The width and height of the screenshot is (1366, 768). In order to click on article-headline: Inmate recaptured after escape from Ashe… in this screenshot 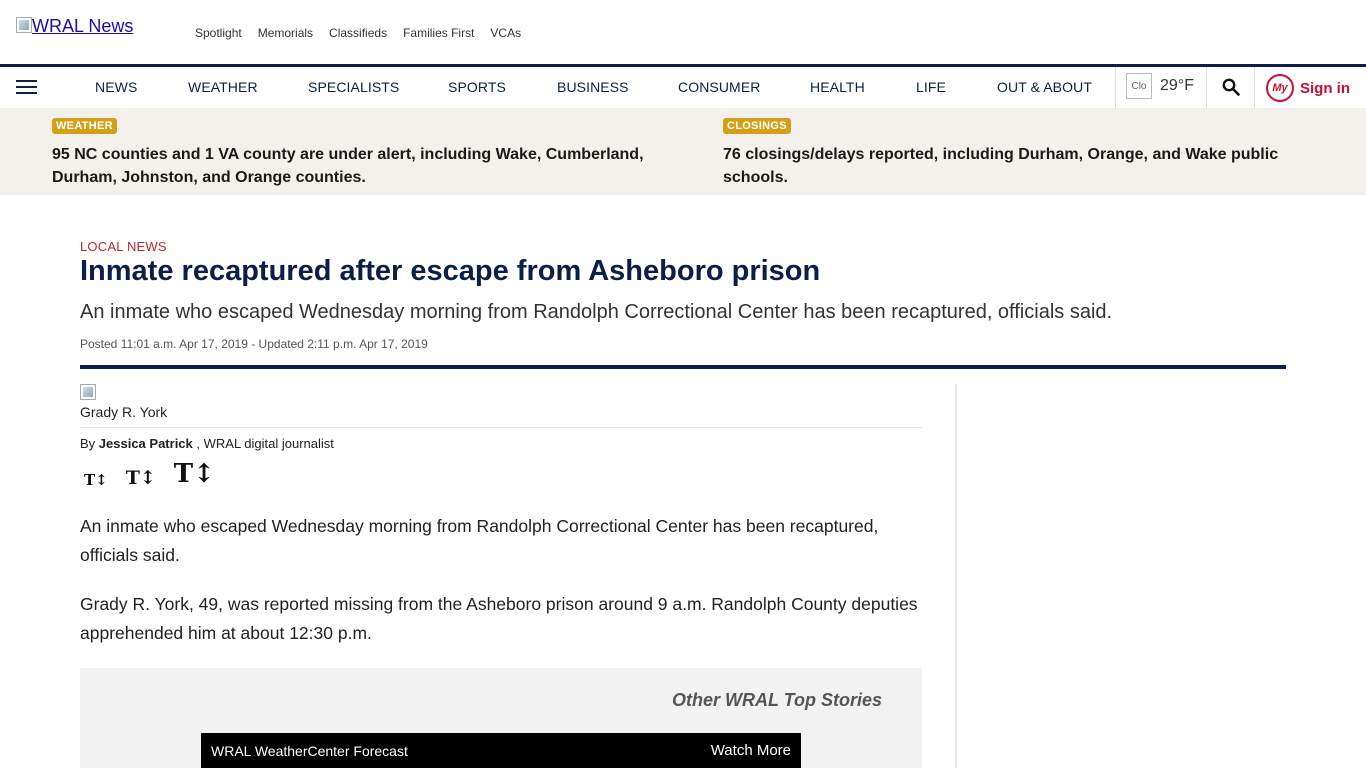, I will do `click(450, 271)`.